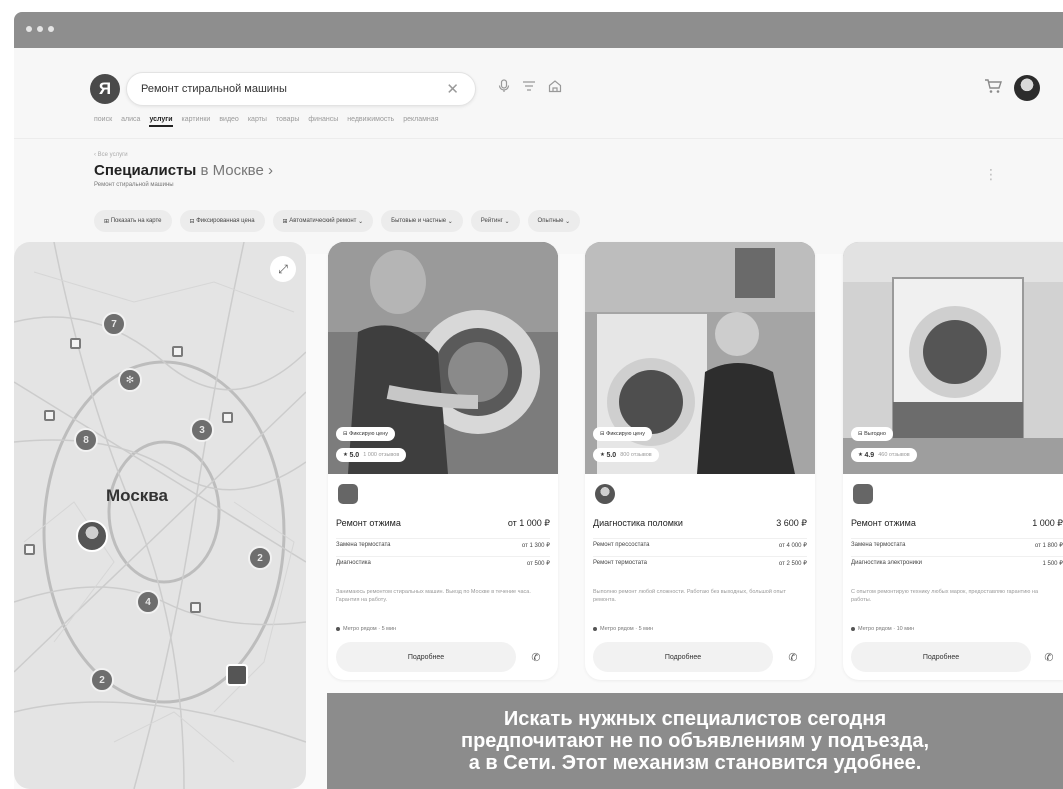 The width and height of the screenshot is (1063, 789). Describe the element at coordinates (161, 121) in the screenshot. I see `tab-services: услуги` at that location.